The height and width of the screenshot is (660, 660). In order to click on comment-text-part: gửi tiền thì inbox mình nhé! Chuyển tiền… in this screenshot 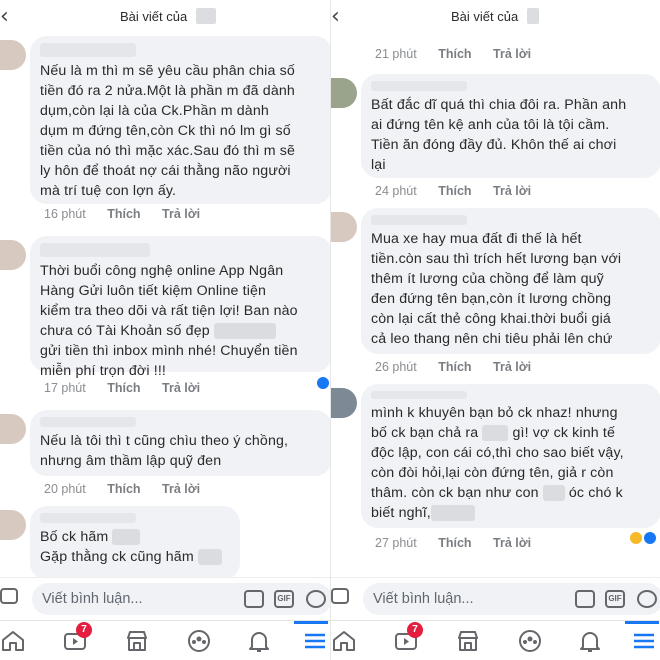, I will do `click(169, 361)`.